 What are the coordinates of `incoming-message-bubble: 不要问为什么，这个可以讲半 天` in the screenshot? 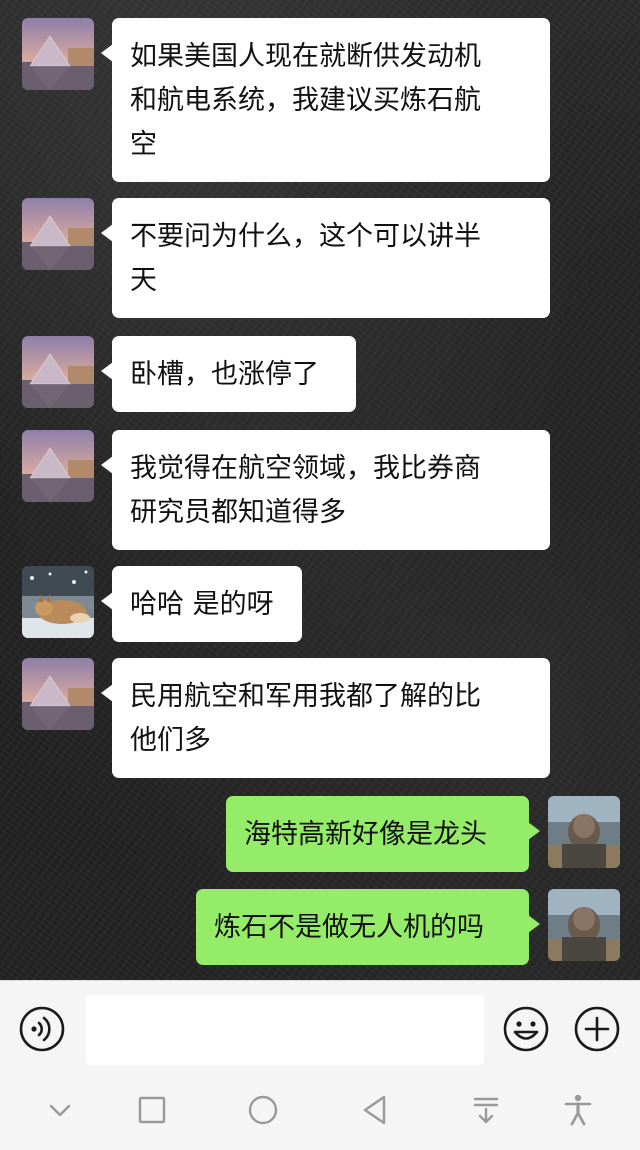 It's located at (325, 258).